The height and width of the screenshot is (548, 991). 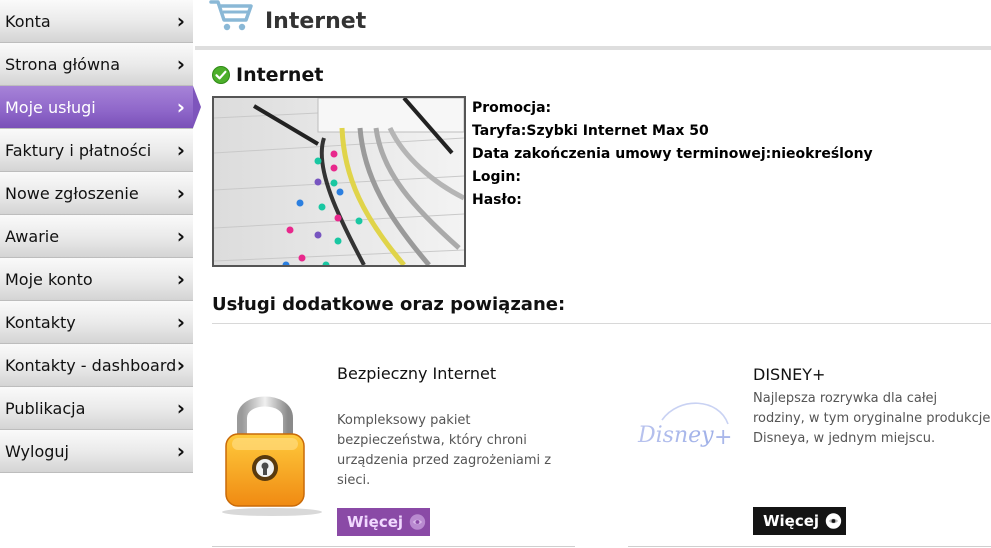 What do you see at coordinates (417, 373) in the screenshot?
I see `card-title-bezpieczny-internet: Bezpieczny Internet` at bounding box center [417, 373].